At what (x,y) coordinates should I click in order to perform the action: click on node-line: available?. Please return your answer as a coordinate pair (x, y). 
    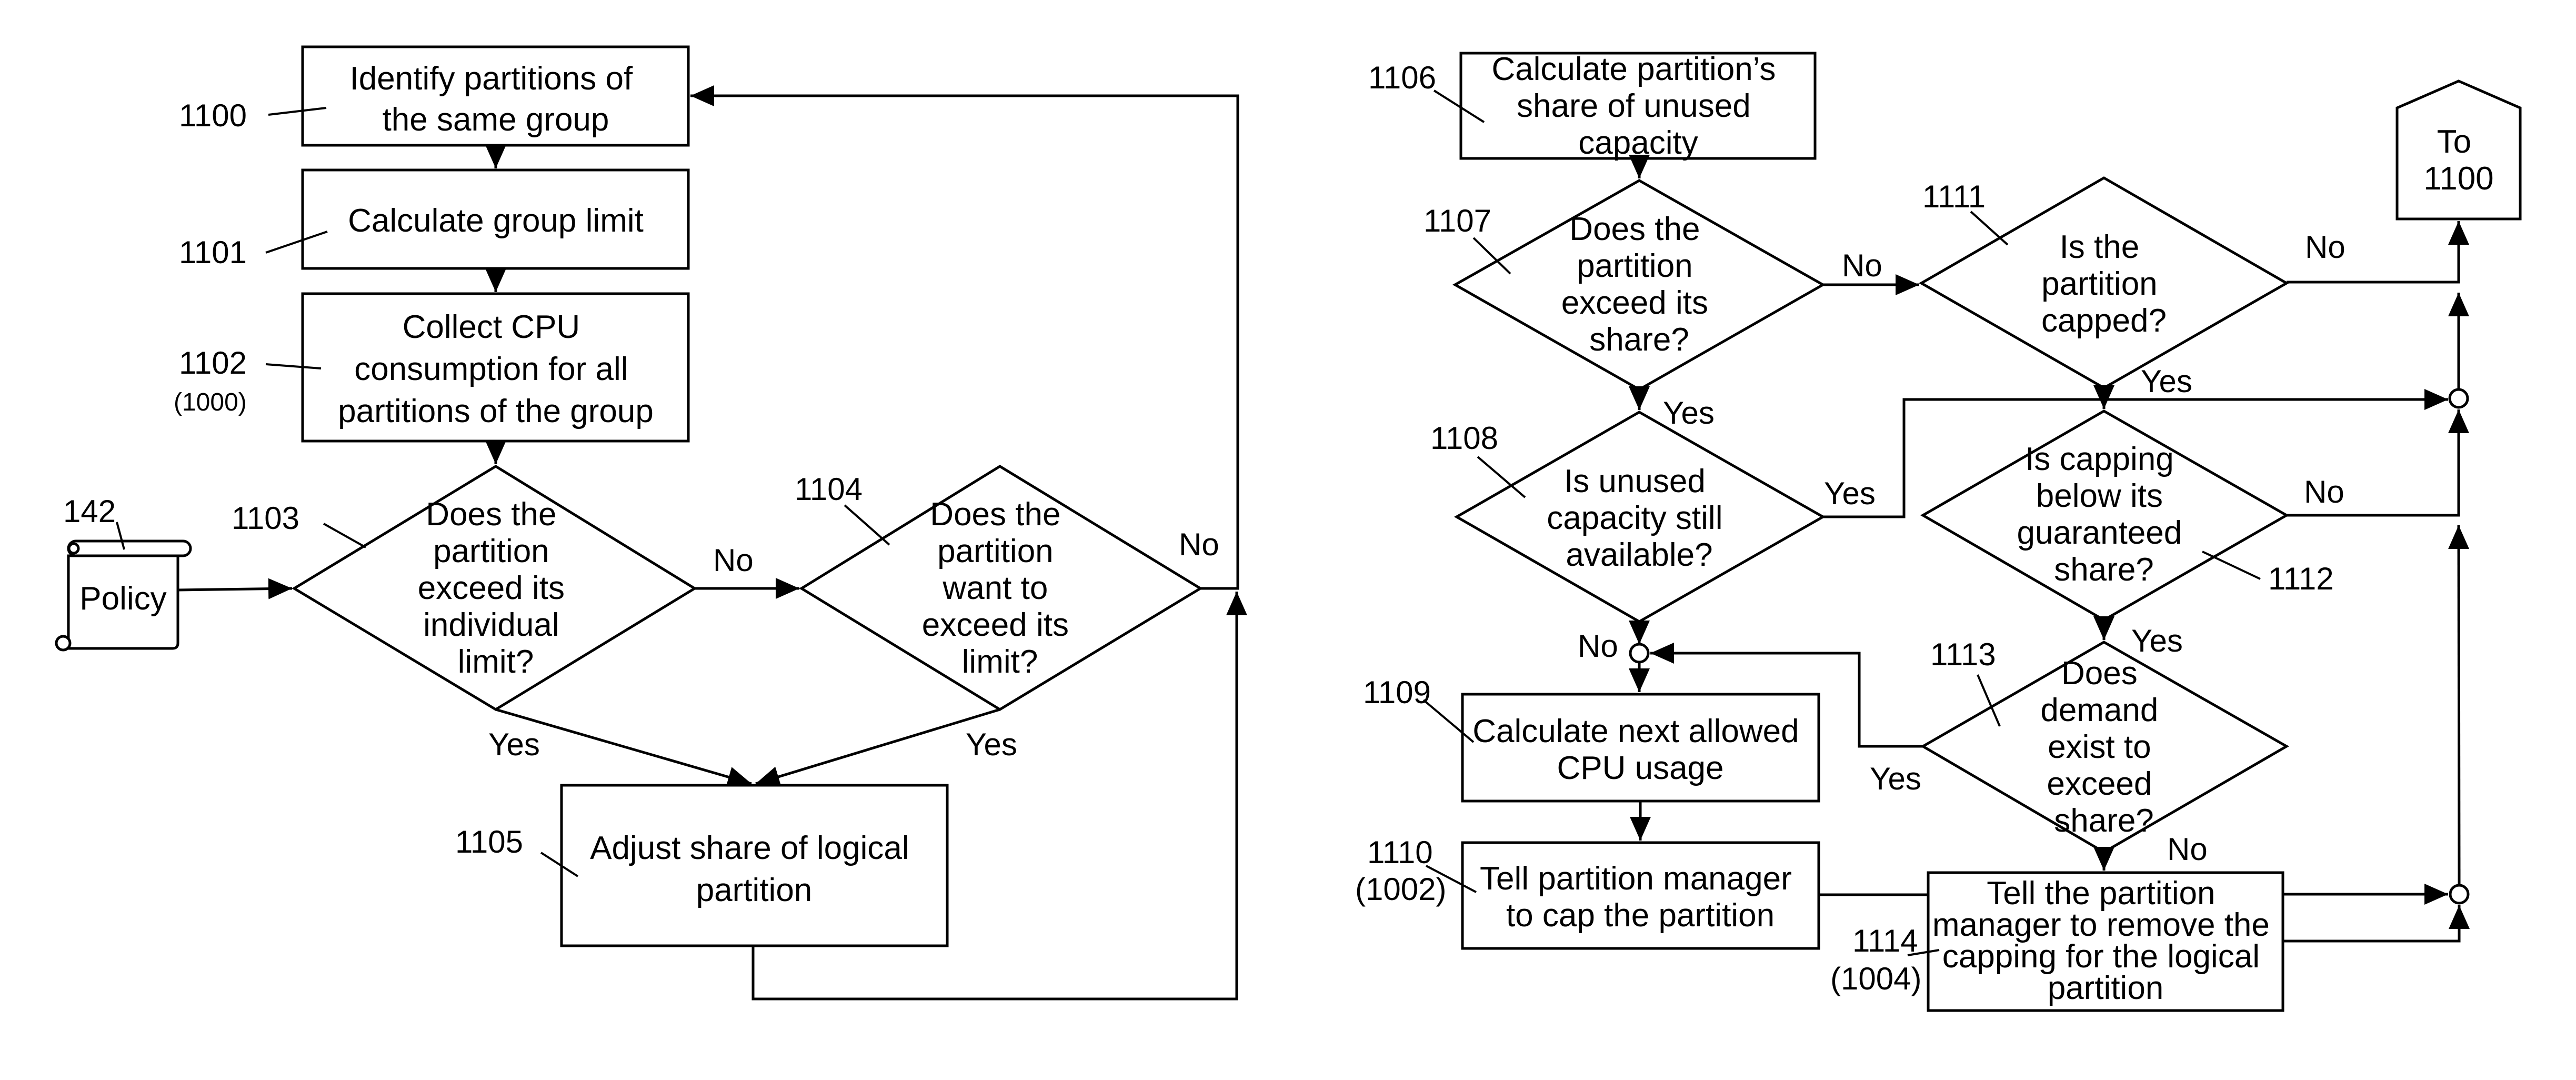
    Looking at the image, I should click on (1639, 555).